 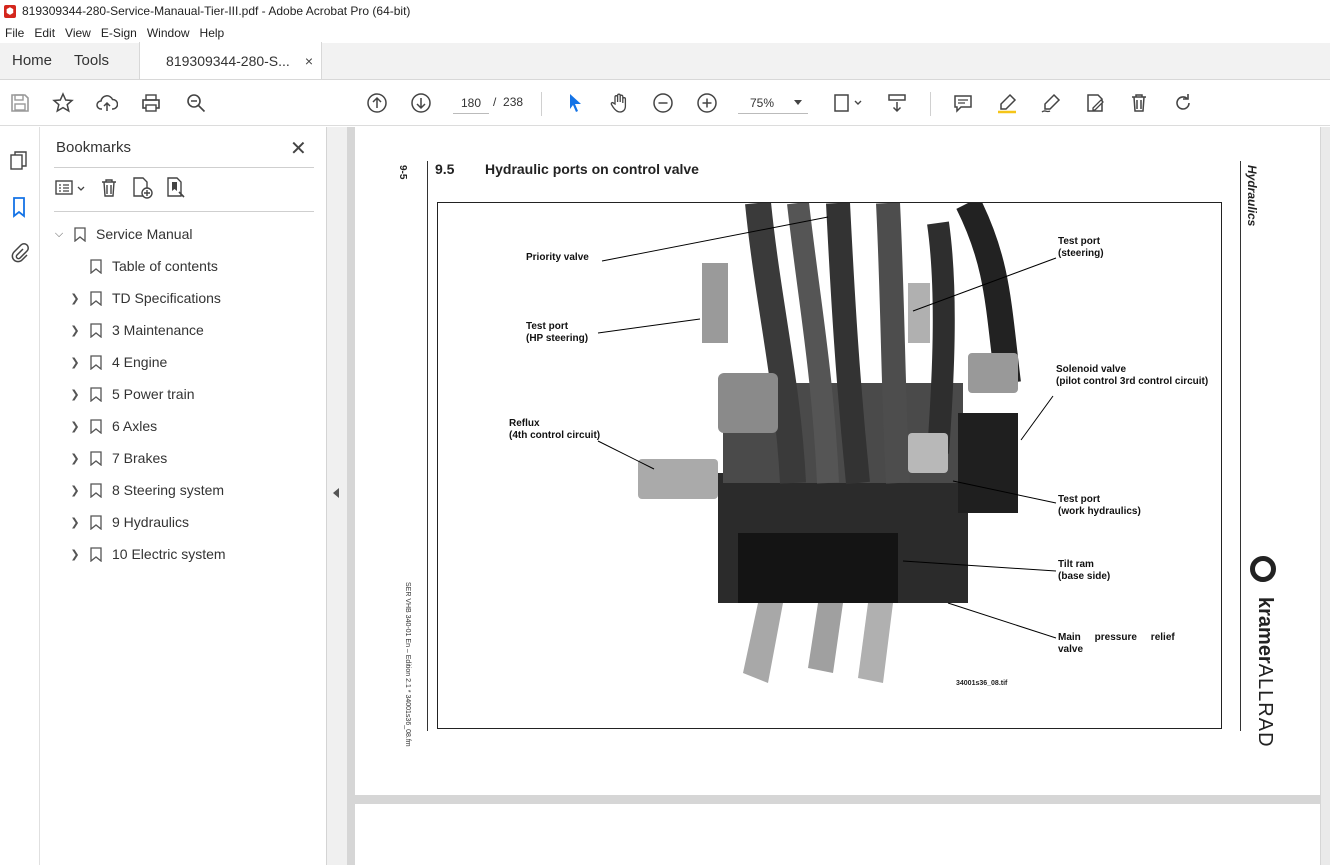 What do you see at coordinates (1139, 103) in the screenshot?
I see `delete-icon` at bounding box center [1139, 103].